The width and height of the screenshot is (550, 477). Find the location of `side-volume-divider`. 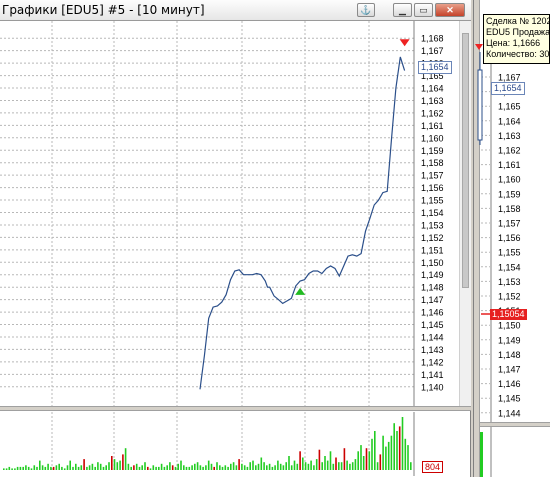

side-volume-divider is located at coordinates (515, 424).